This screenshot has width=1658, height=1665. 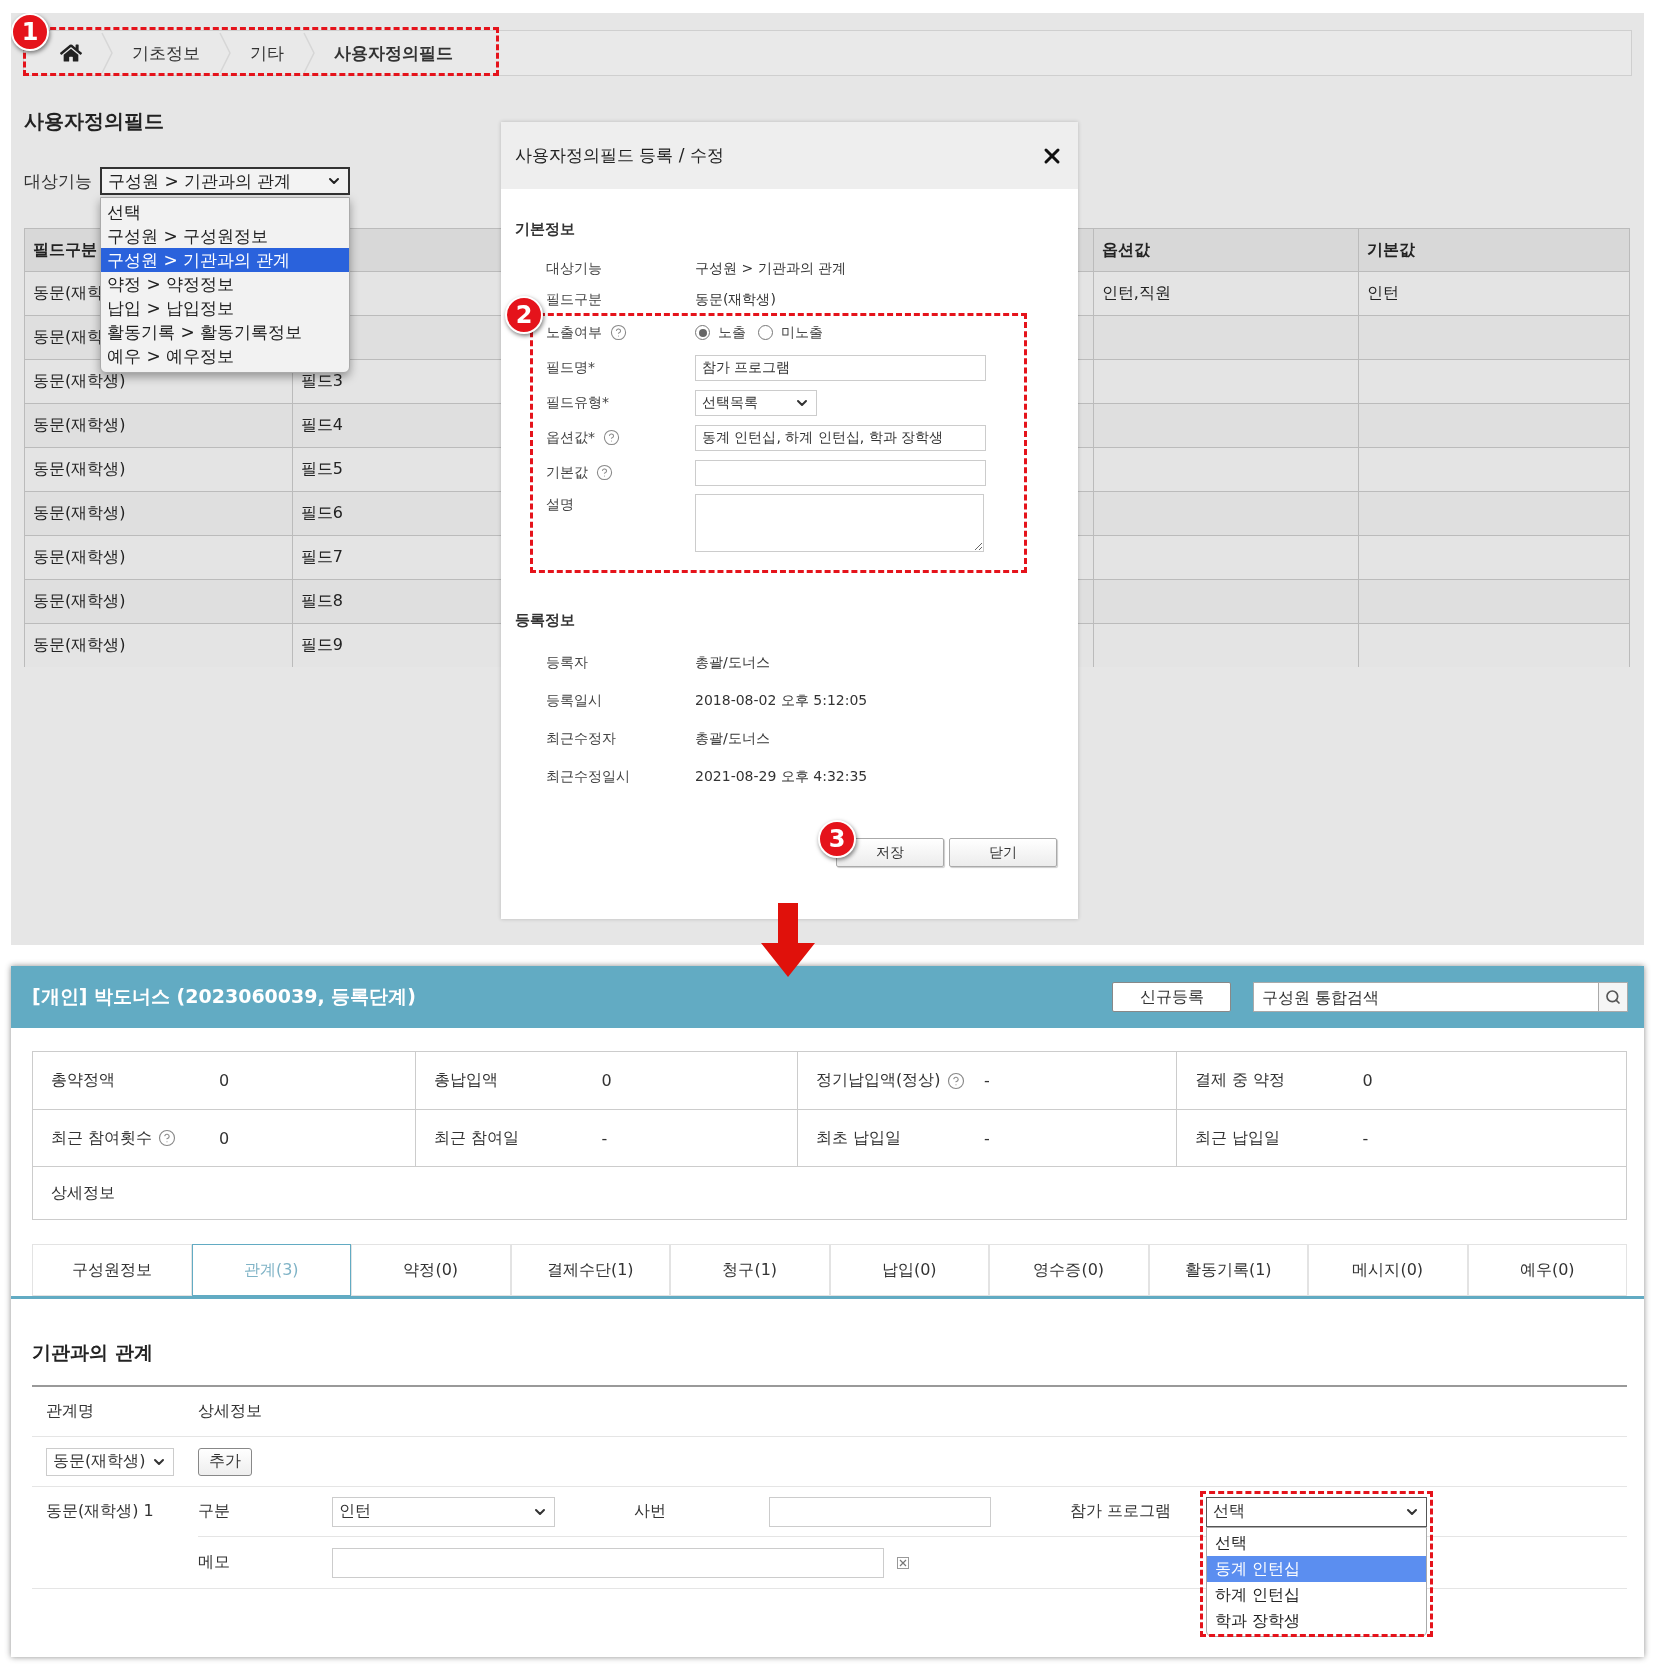 I want to click on search-button, so click(x=1613, y=997).